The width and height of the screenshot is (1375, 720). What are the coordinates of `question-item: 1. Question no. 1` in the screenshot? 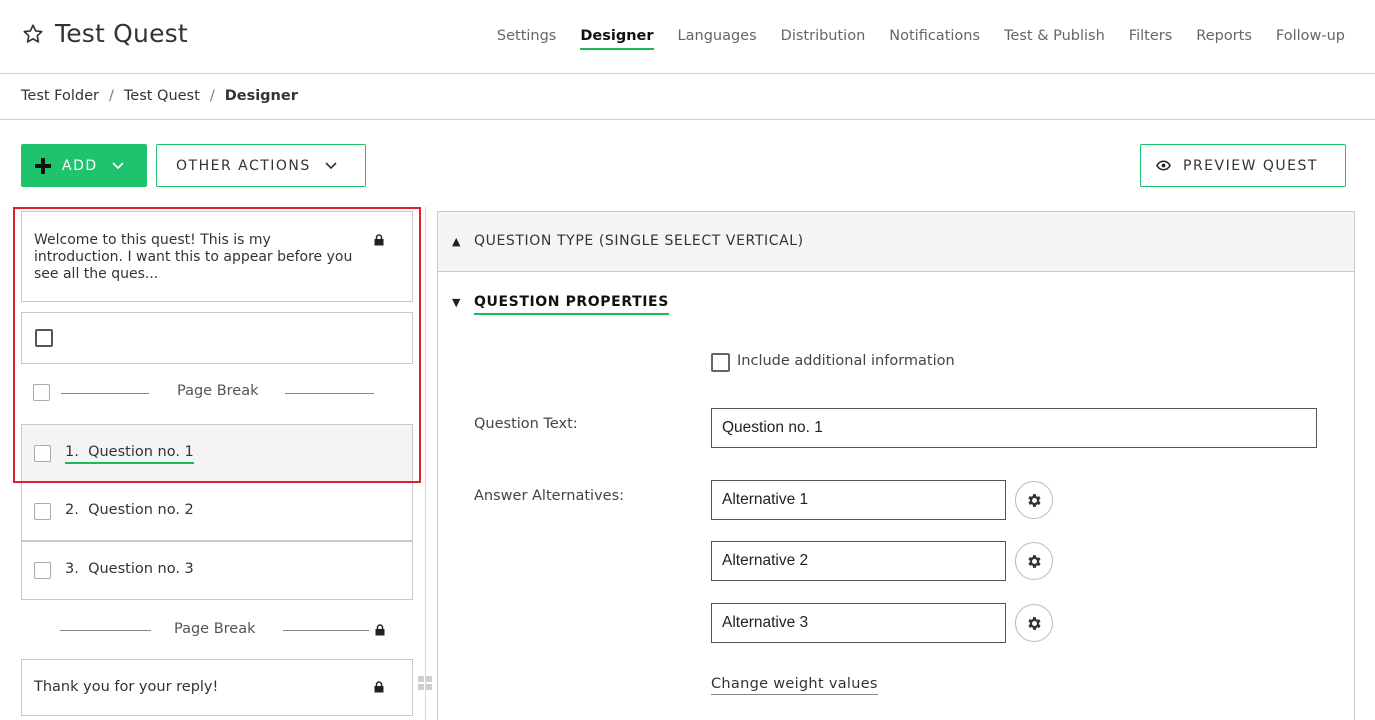 It's located at (217, 453).